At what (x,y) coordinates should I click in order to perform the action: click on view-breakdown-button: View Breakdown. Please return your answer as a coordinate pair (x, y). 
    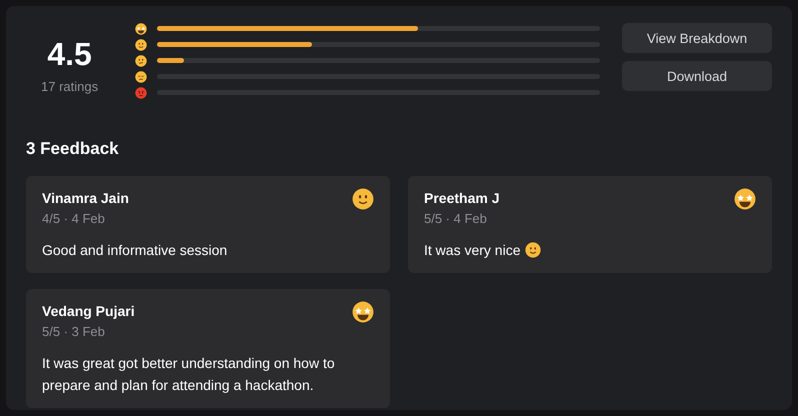
    Looking at the image, I should click on (697, 38).